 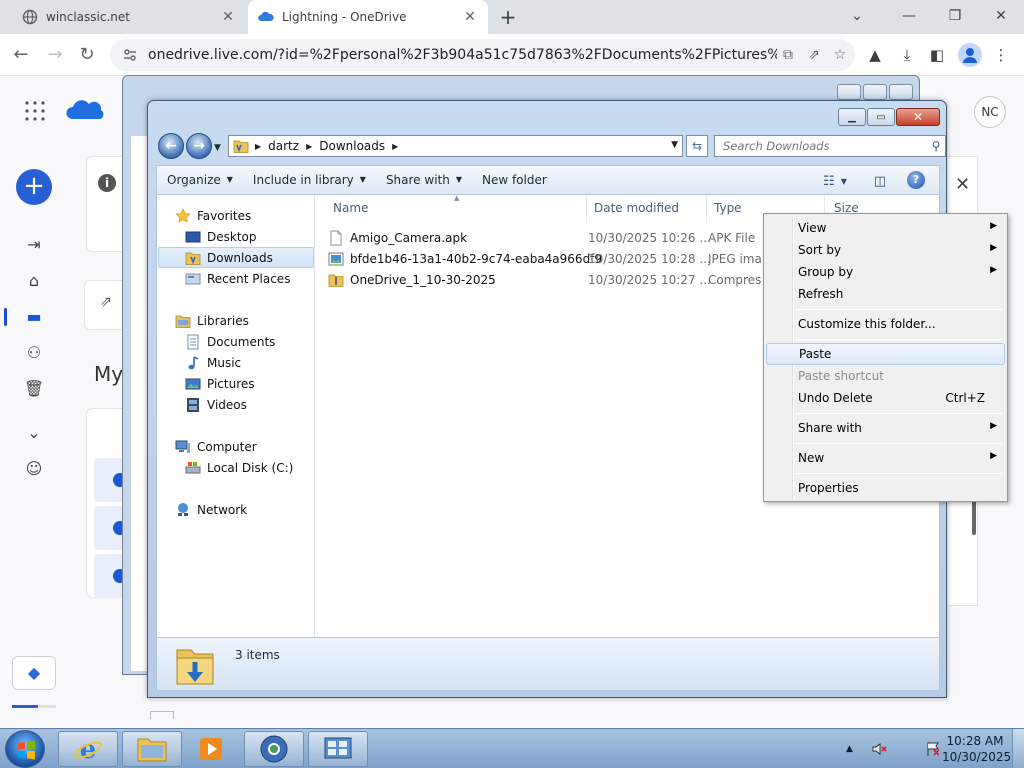 I want to click on breadcrumb-item-dartz: dartz, so click(x=283, y=146).